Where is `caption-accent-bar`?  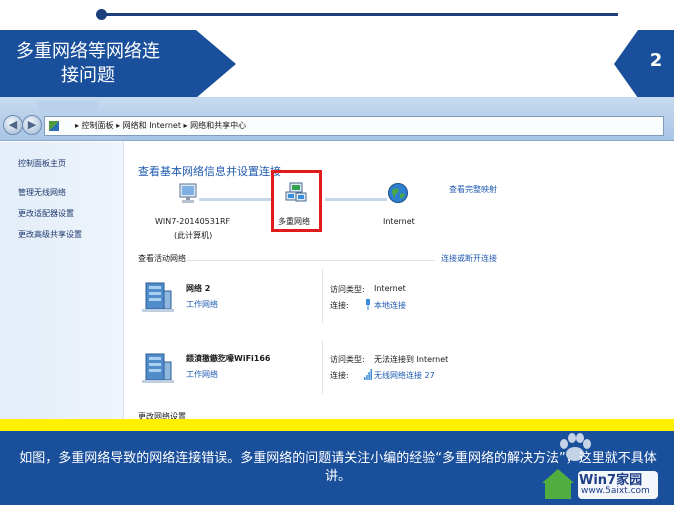 caption-accent-bar is located at coordinates (337, 425).